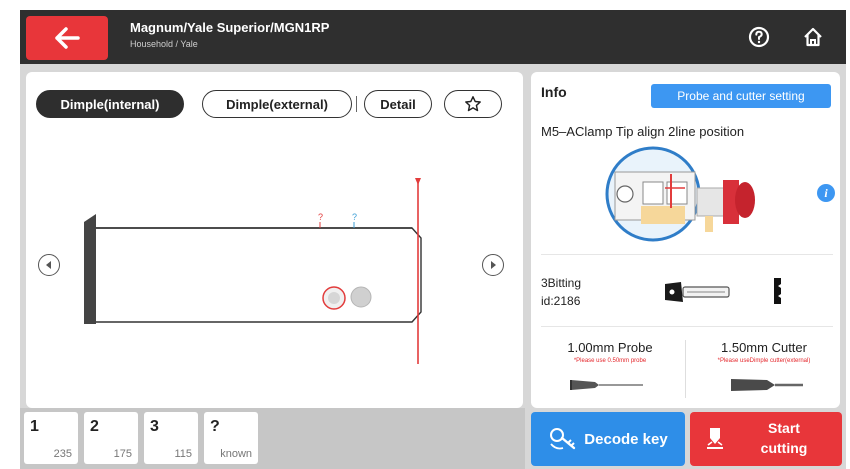 The height and width of the screenshot is (469, 850). What do you see at coordinates (777, 291) in the screenshot?
I see `key-profile-icon` at bounding box center [777, 291].